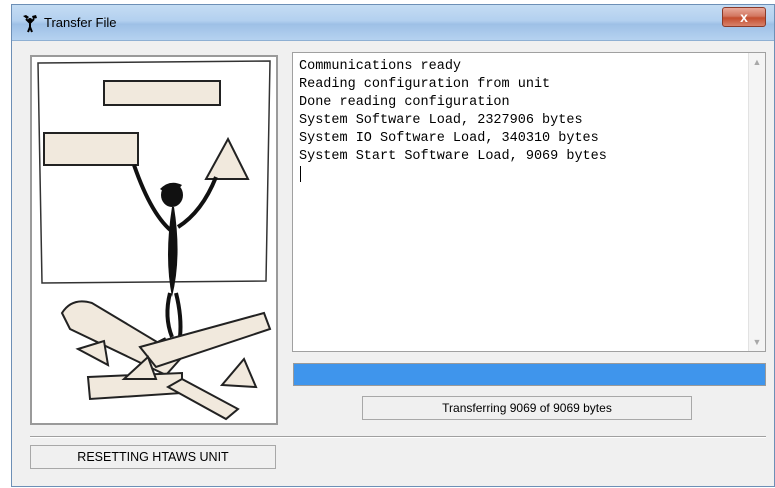  Describe the element at coordinates (757, 62) in the screenshot. I see `scroll-up-arrow-icon: ▲` at that location.